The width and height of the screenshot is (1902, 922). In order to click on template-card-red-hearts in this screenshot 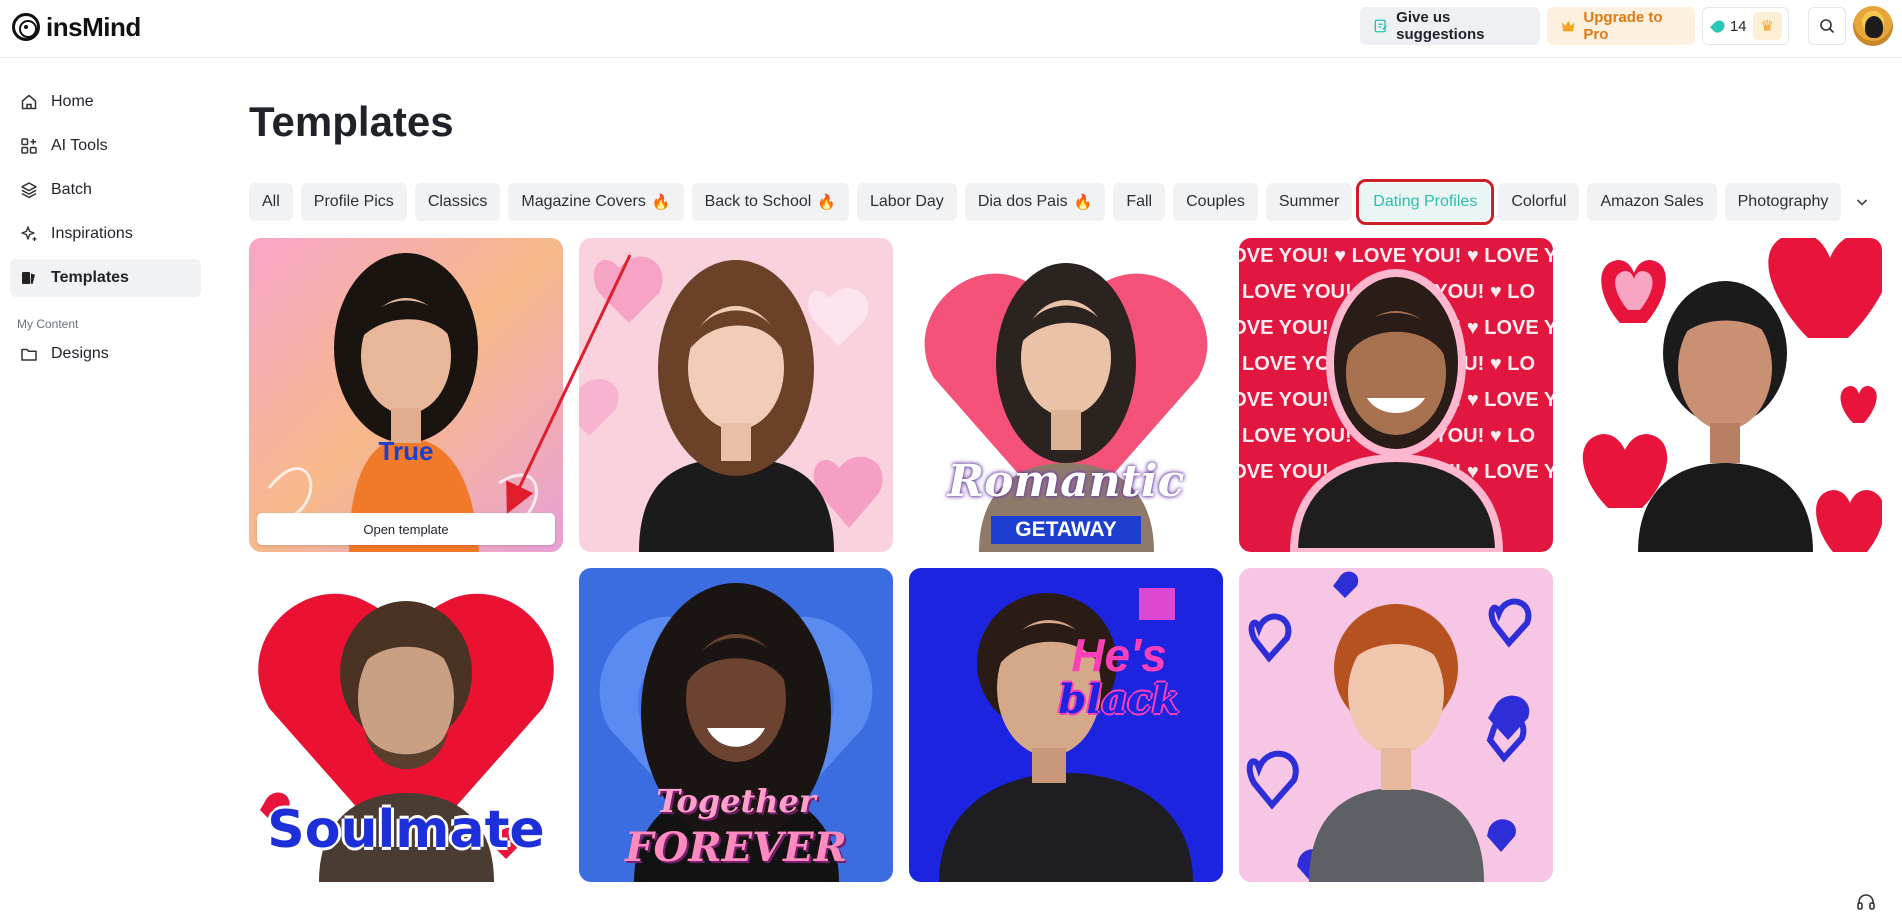, I will do `click(1725, 395)`.